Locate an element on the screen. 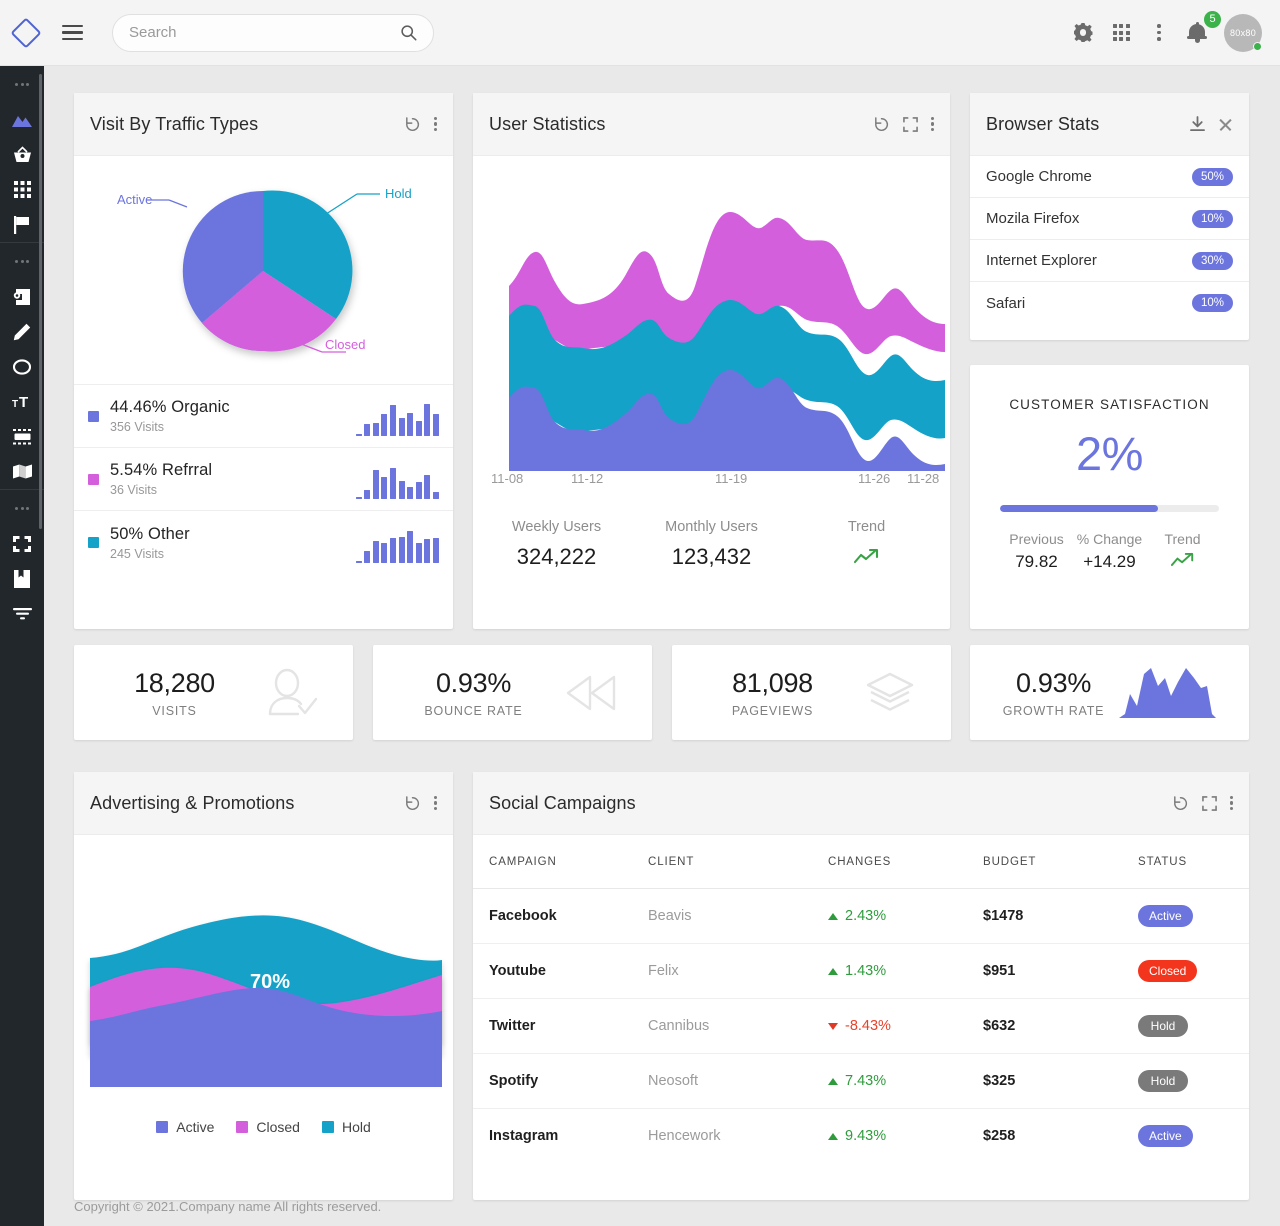 The image size is (1280, 1226). kpi-monthly-users: Monthly Users 123,432 is located at coordinates (711, 544).